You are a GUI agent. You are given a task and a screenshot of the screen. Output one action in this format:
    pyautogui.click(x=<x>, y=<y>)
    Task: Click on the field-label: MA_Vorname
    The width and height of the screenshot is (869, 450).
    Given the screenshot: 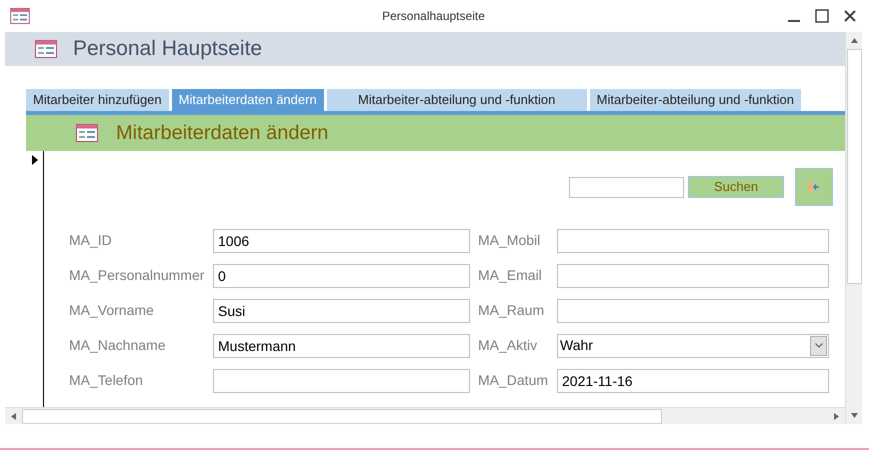 What is the action you would take?
    pyautogui.click(x=112, y=310)
    